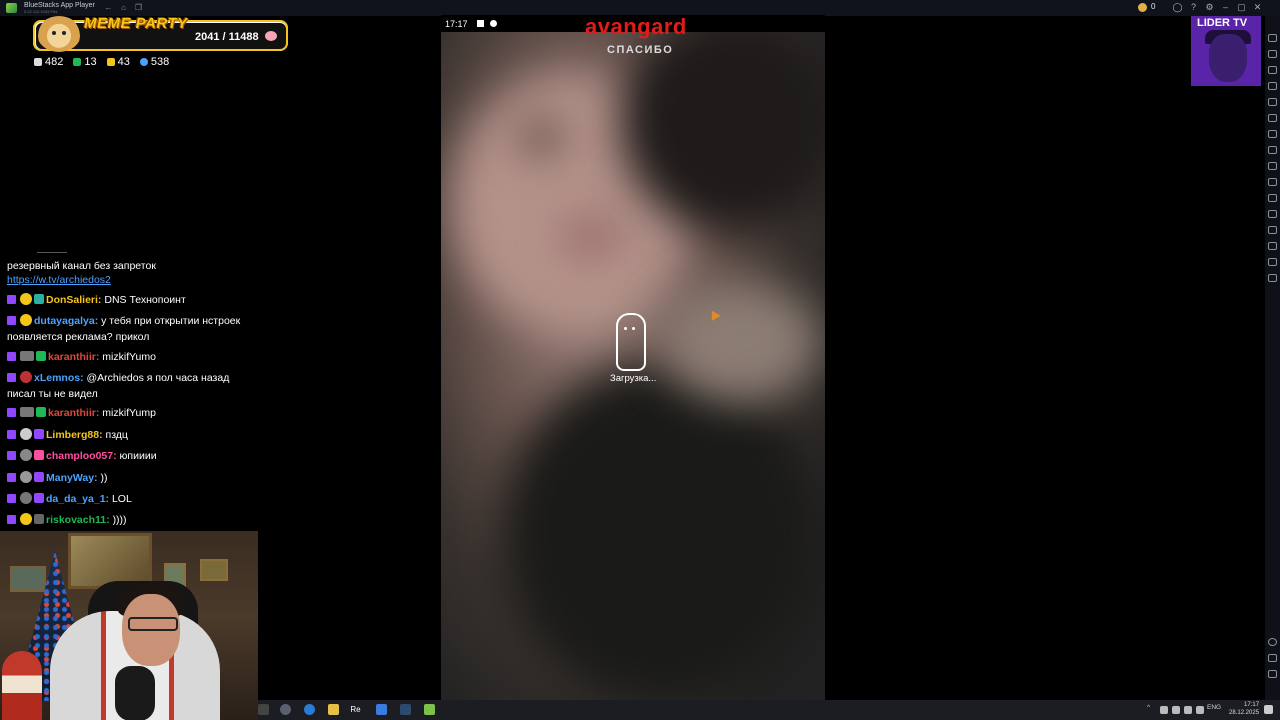 This screenshot has width=1280, height=720. Describe the element at coordinates (1241, 7) in the screenshot. I see `maximize-icon: ▢` at that location.